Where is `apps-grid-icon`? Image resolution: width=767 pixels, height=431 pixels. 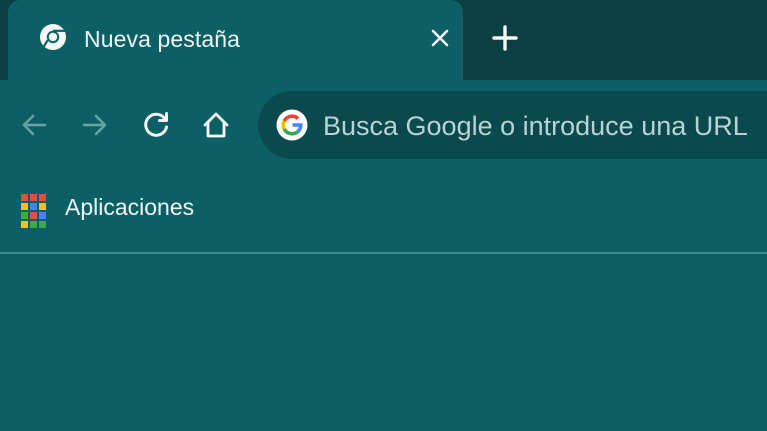
apps-grid-icon is located at coordinates (34, 212).